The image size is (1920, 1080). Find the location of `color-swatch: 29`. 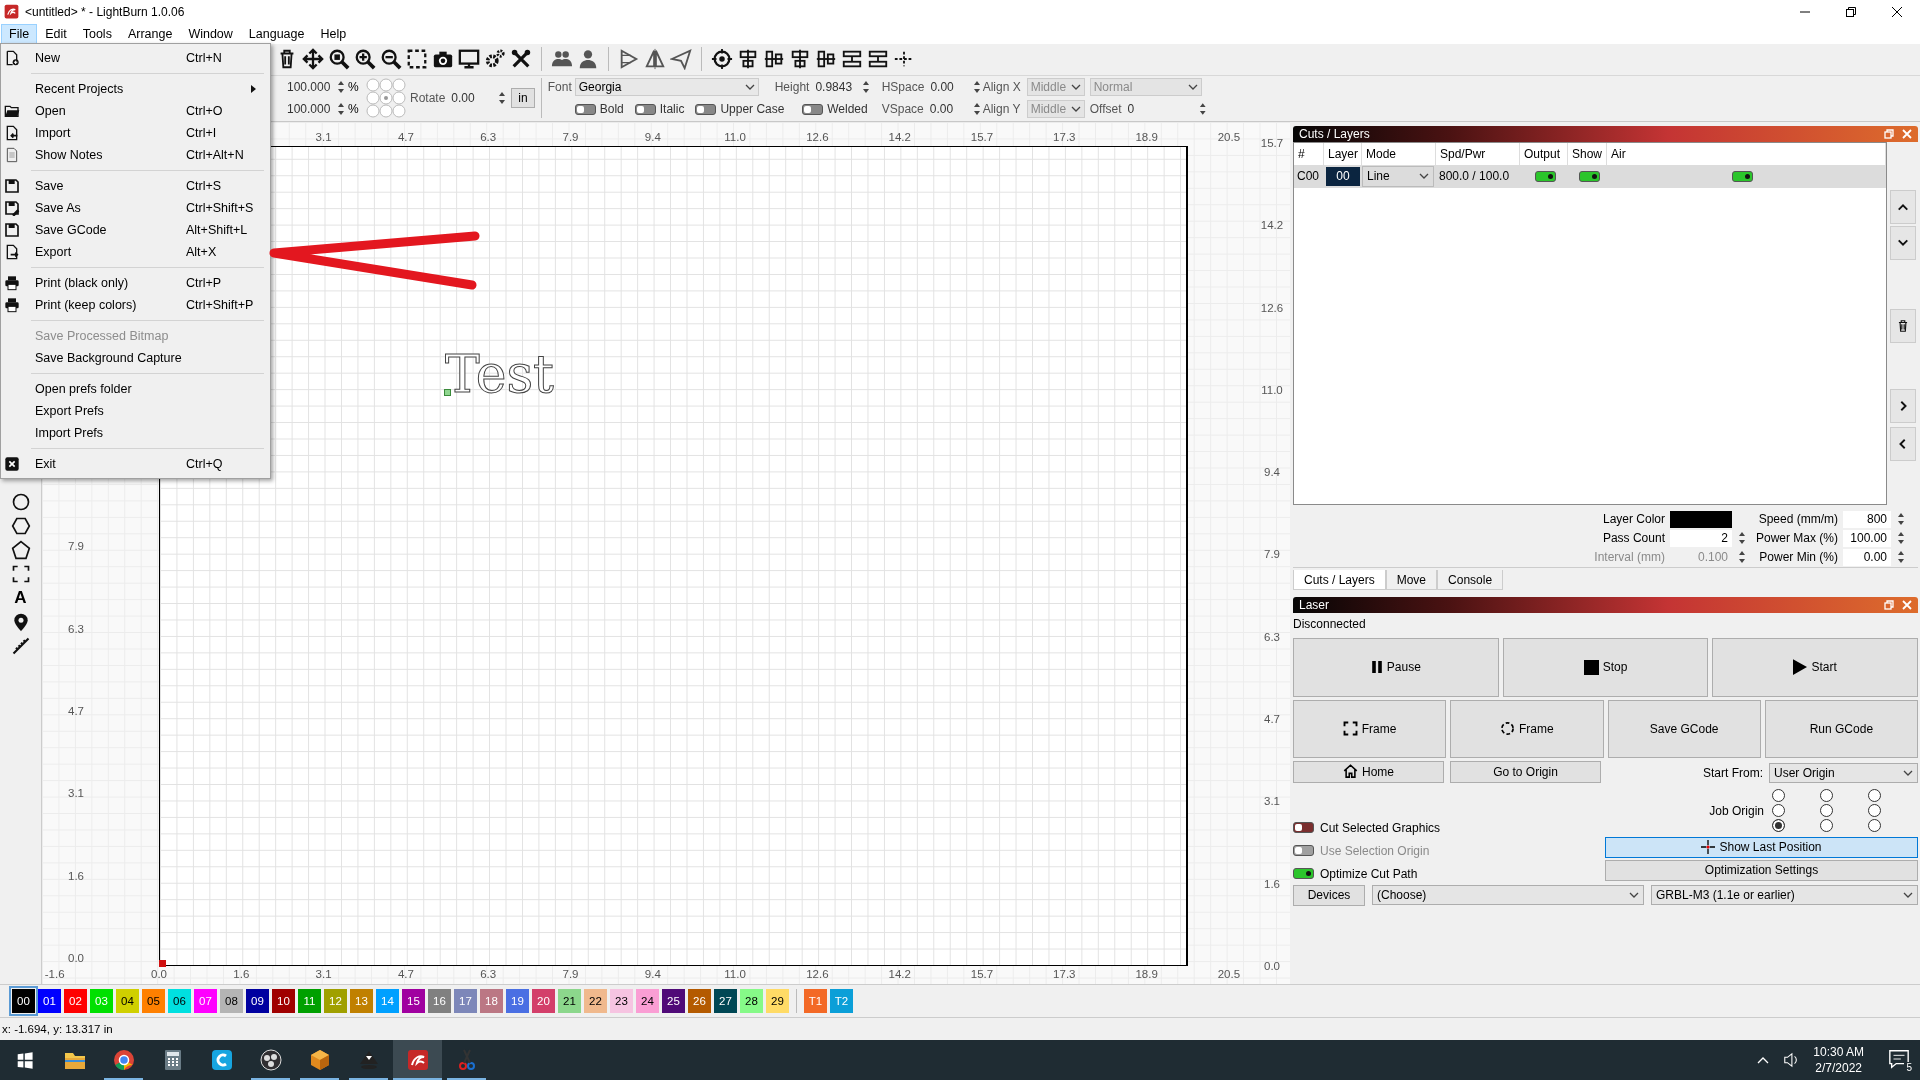

color-swatch: 29 is located at coordinates (777, 1001).